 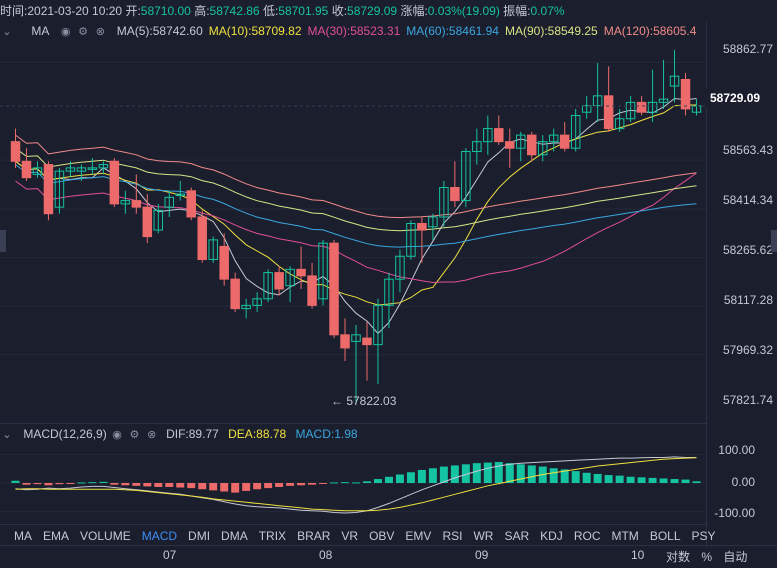 I want to click on log-scale-button: 对数, so click(x=678, y=557).